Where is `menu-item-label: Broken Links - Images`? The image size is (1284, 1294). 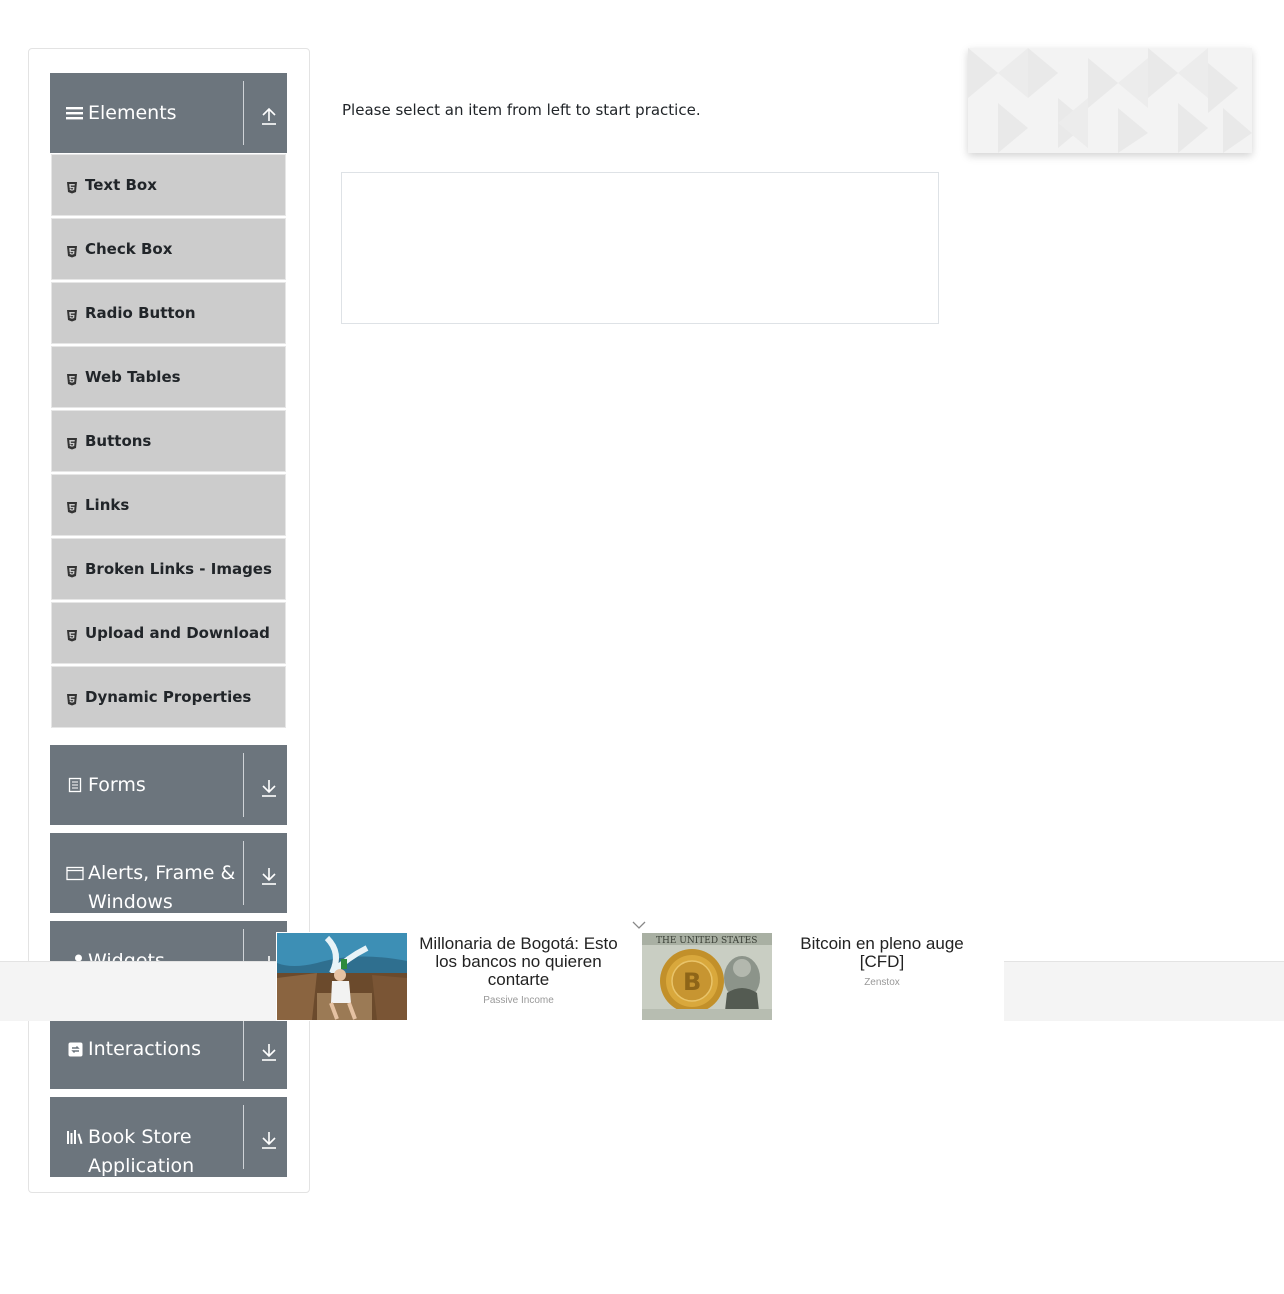
menu-item-label: Broken Links - Images is located at coordinates (178, 569).